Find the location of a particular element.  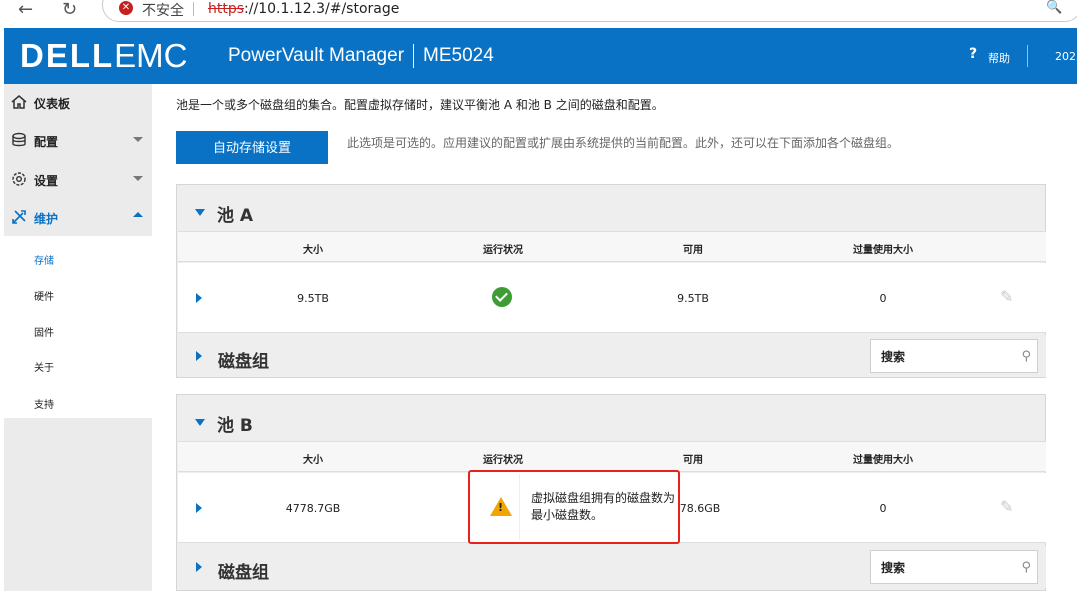

gear-icon is located at coordinates (19, 179).